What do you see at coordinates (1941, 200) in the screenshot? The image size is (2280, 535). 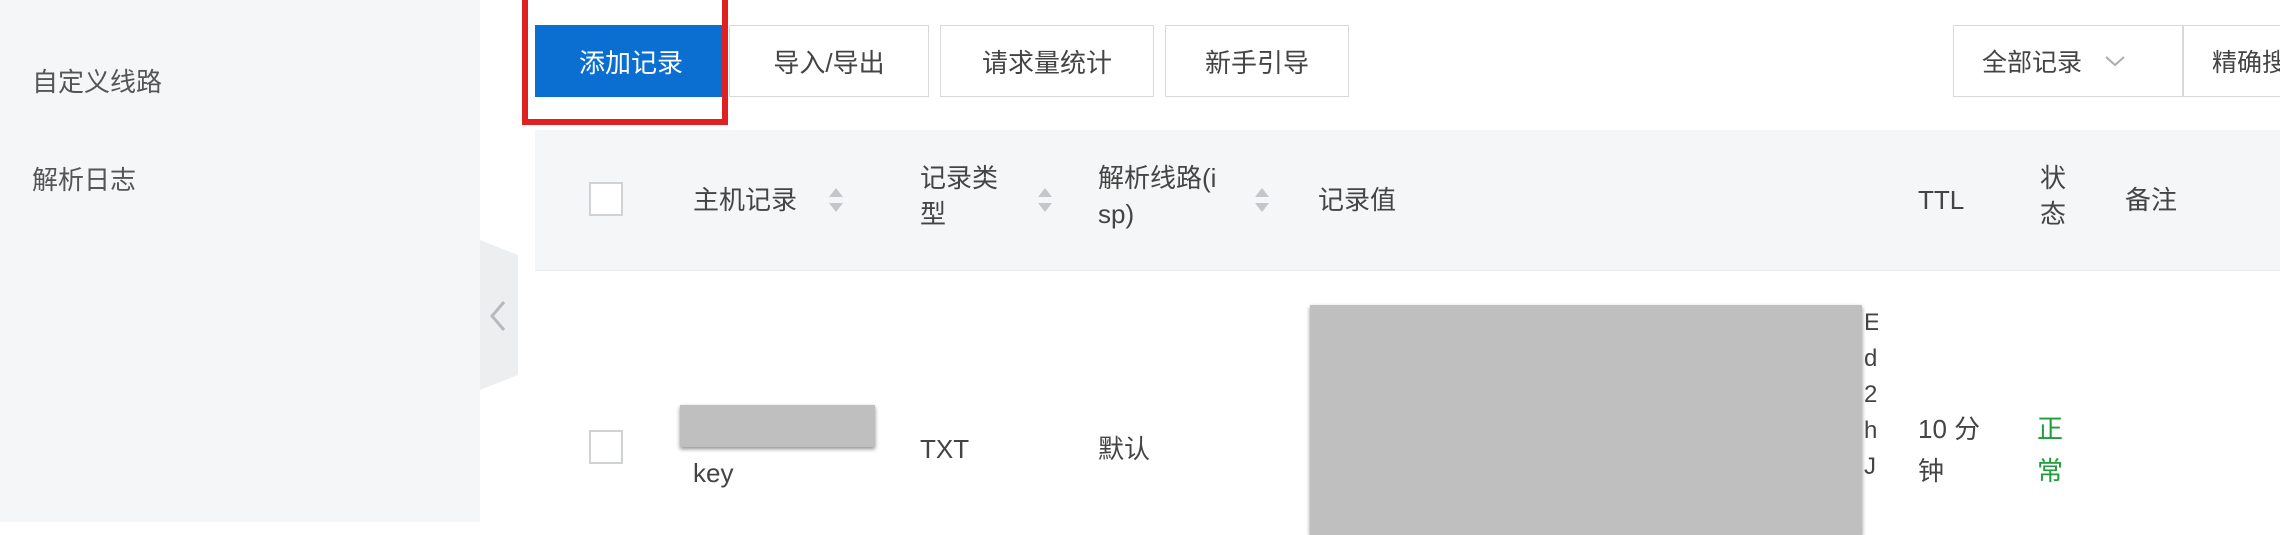 I see `column-header-ttl: TTL` at bounding box center [1941, 200].